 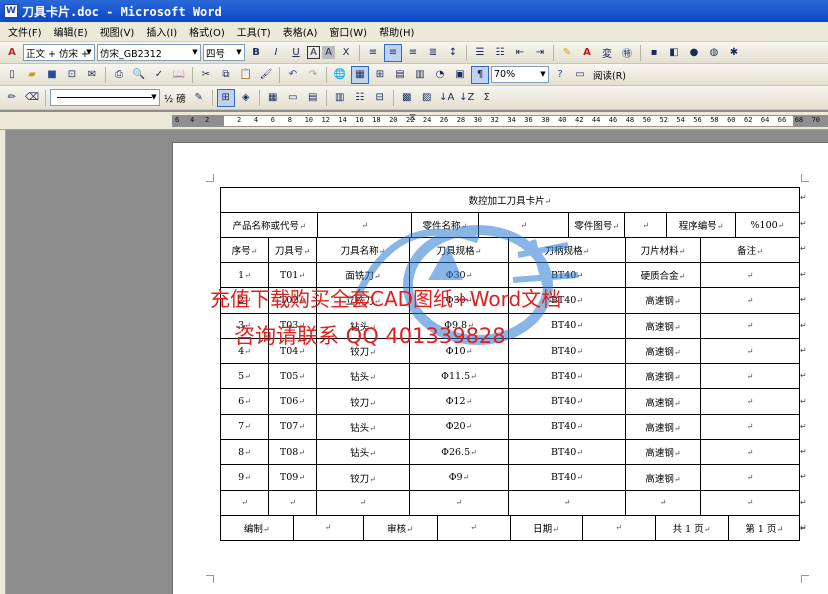 What do you see at coordinates (244, 477) in the screenshot?
I see `cell-seq: 9↵` at bounding box center [244, 477].